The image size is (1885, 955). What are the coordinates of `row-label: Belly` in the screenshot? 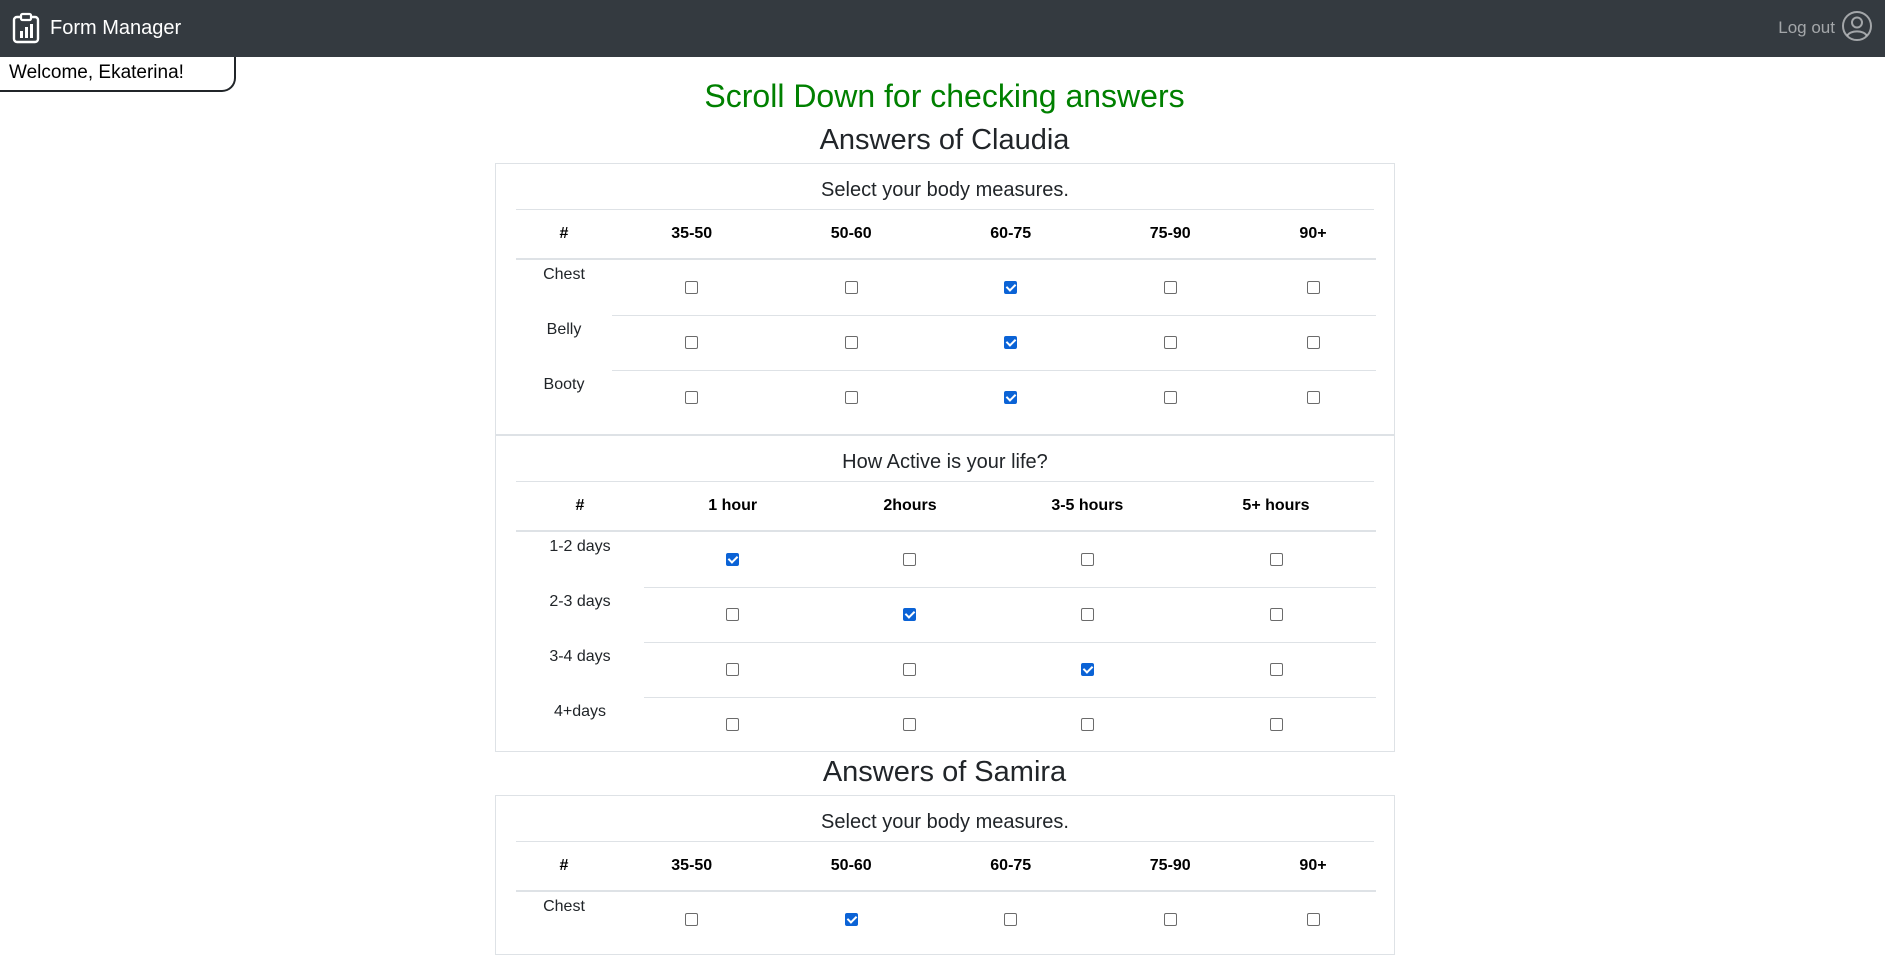 It's located at (564, 329).